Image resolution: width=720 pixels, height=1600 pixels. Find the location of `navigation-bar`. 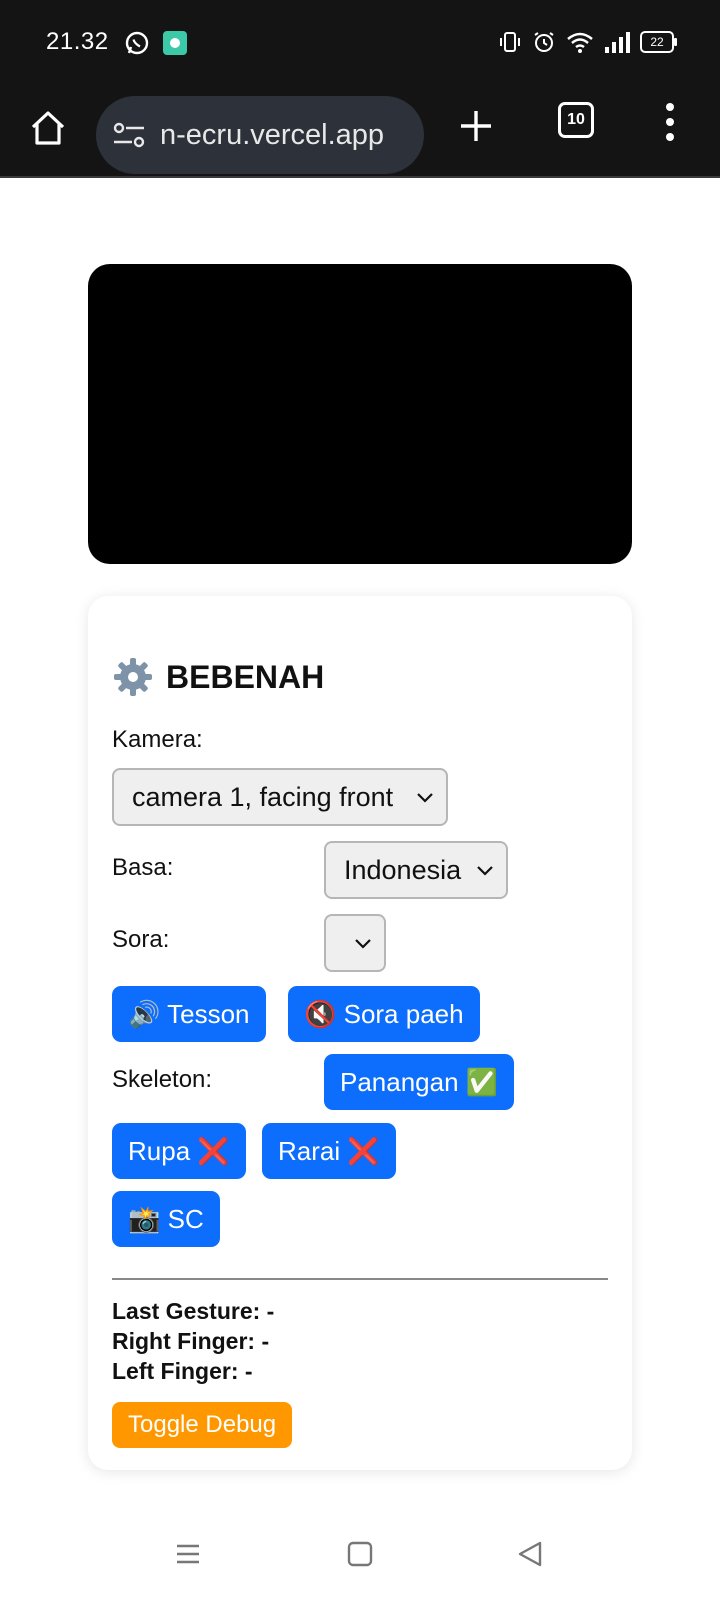

navigation-bar is located at coordinates (360, 1555).